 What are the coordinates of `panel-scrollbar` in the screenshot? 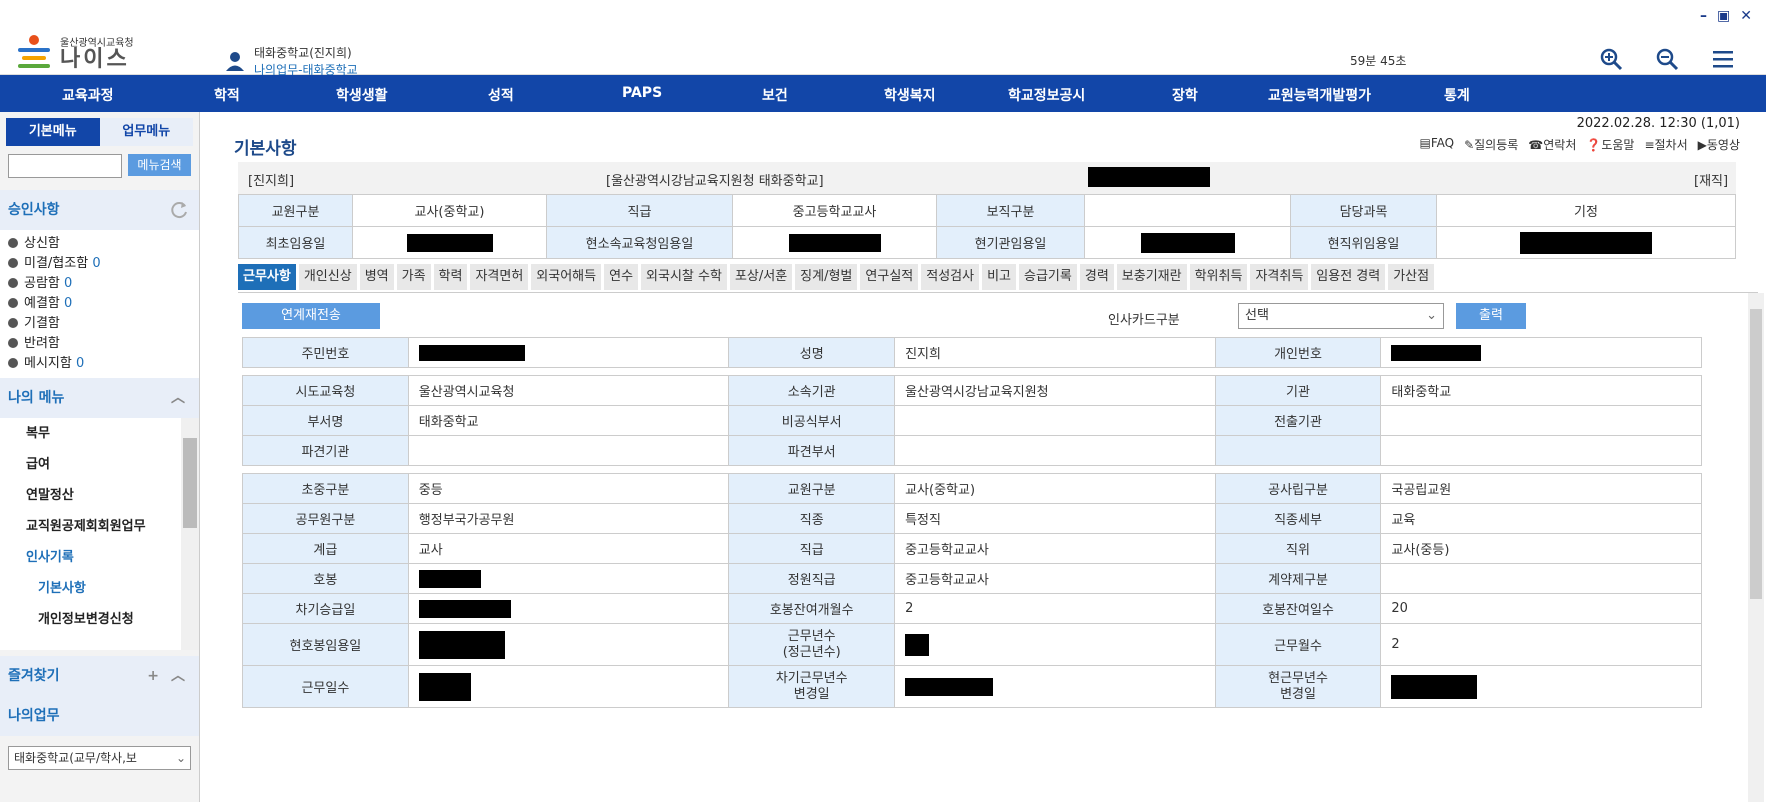 It's located at (1756, 547).